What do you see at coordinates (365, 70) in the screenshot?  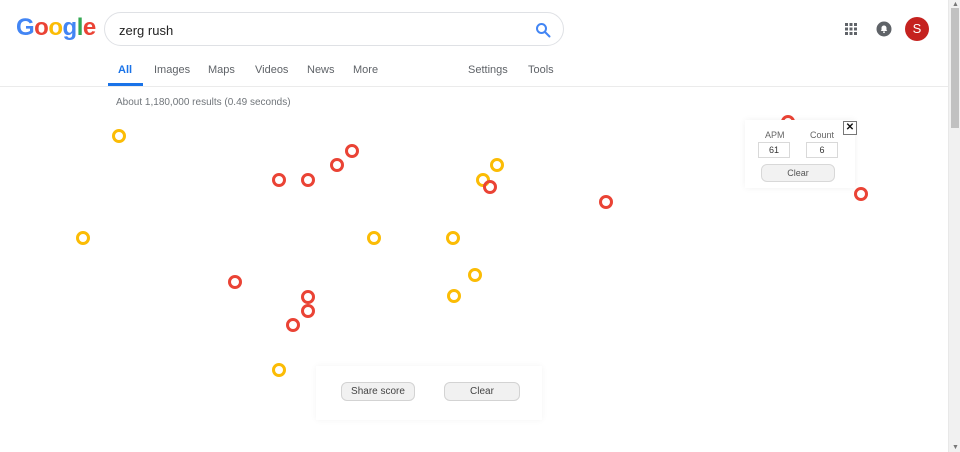 I see `tab-more: More` at bounding box center [365, 70].